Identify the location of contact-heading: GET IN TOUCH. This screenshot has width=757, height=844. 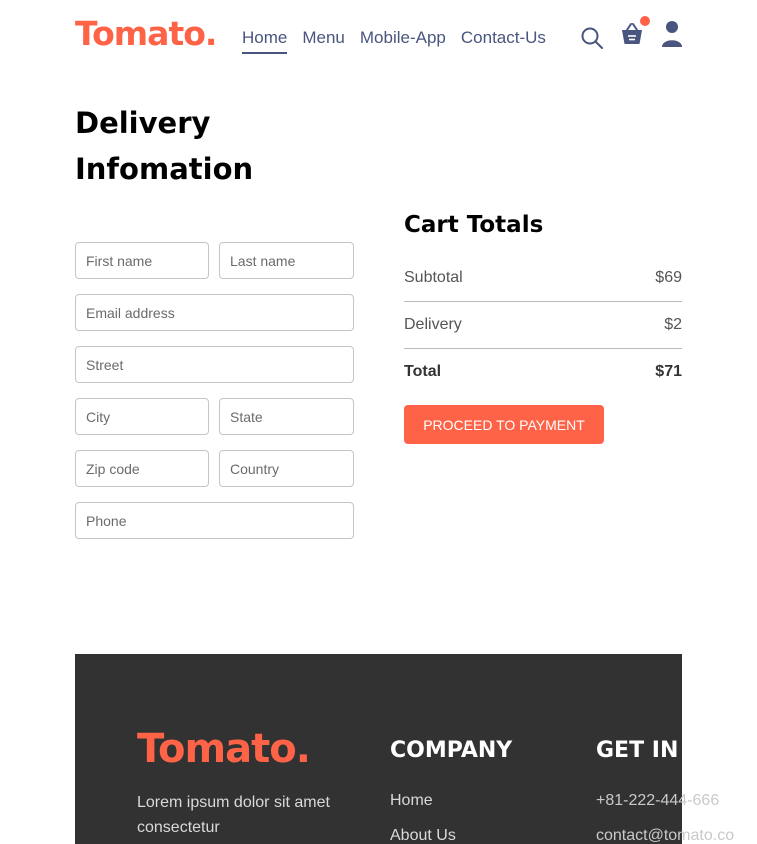
(639, 750).